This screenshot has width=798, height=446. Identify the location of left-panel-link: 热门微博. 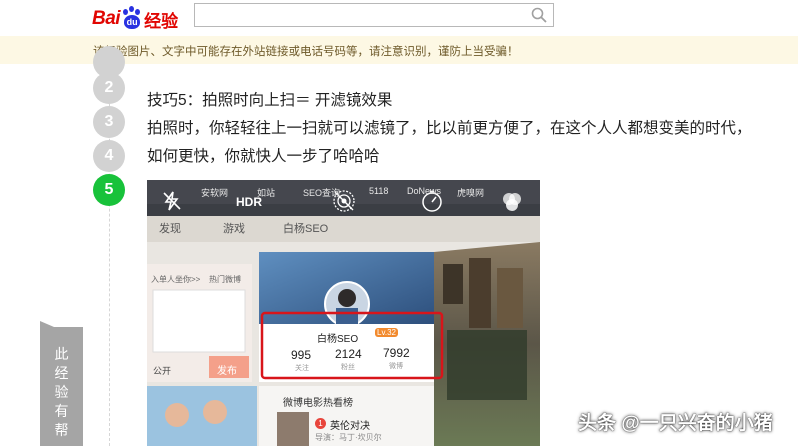
(225, 279).